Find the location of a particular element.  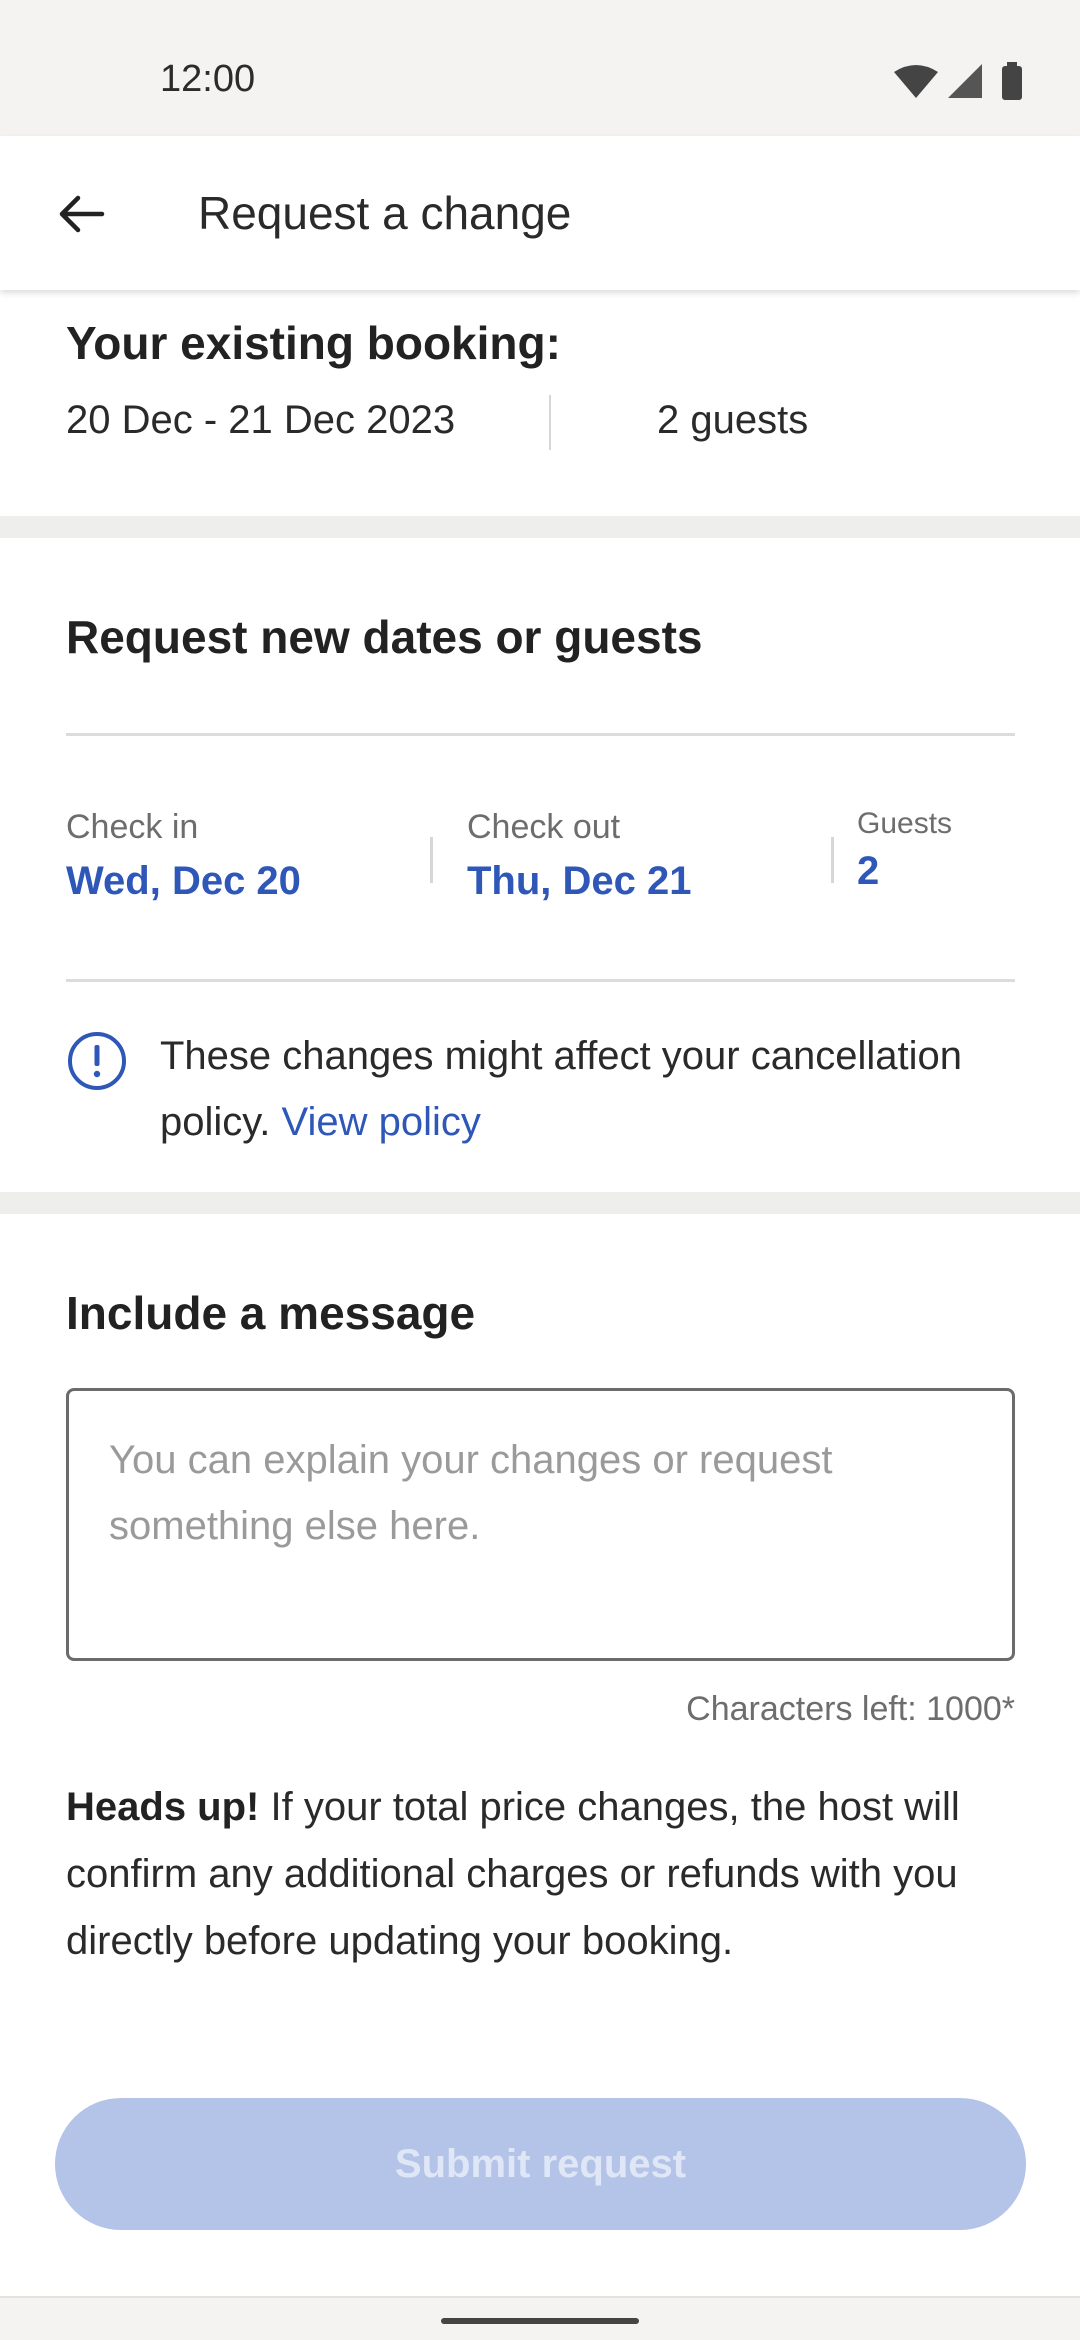

status-time: 12:00 is located at coordinates (208, 79).